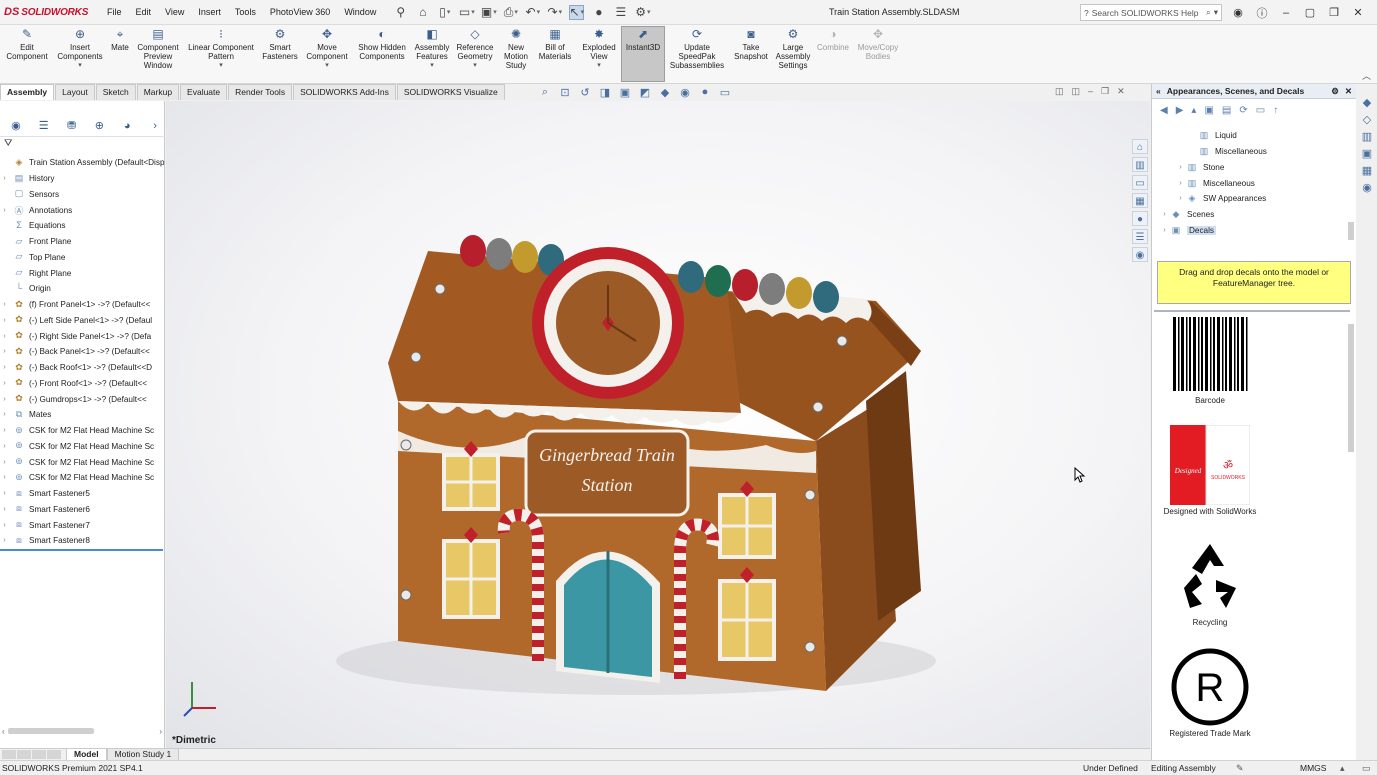 The width and height of the screenshot is (1377, 775). I want to click on tree-node: └ Origin, so click(82, 289).